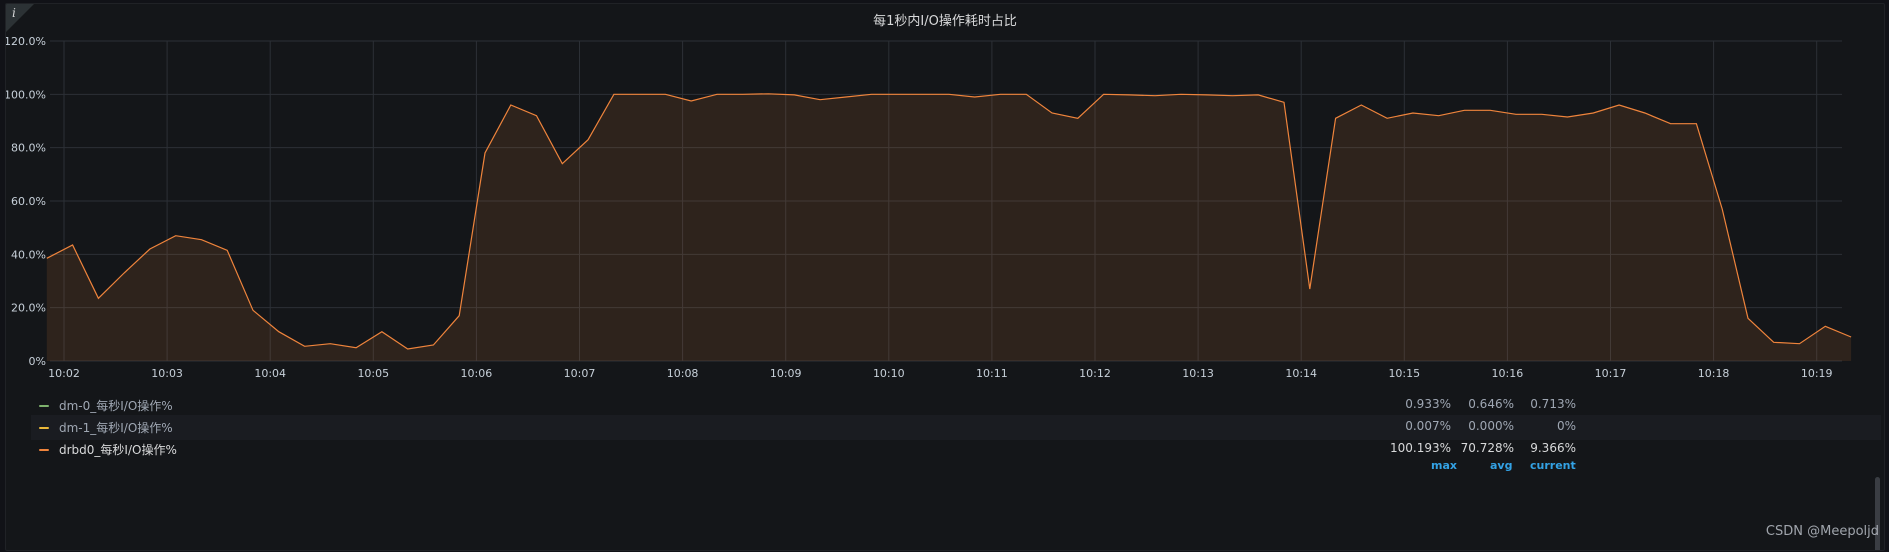 This screenshot has height=552, width=1889. Describe the element at coordinates (118, 449) in the screenshot. I see `series-name: drbd0_每秒I/O操作%` at that location.